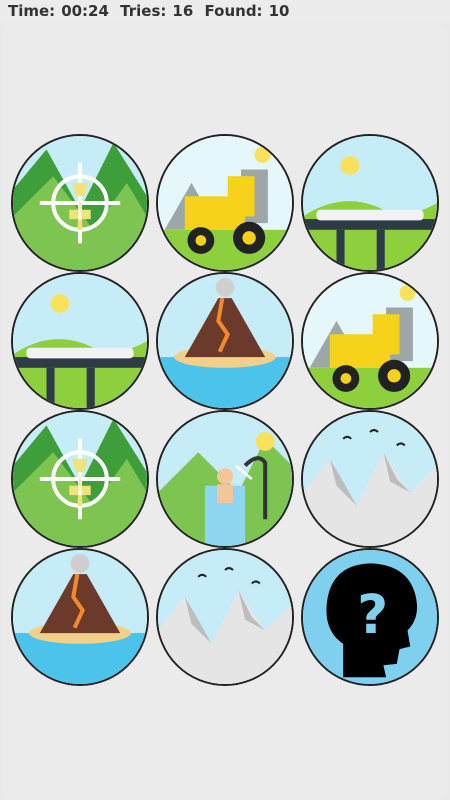  Describe the element at coordinates (233, 11) in the screenshot. I see `found-label: Found:` at that location.